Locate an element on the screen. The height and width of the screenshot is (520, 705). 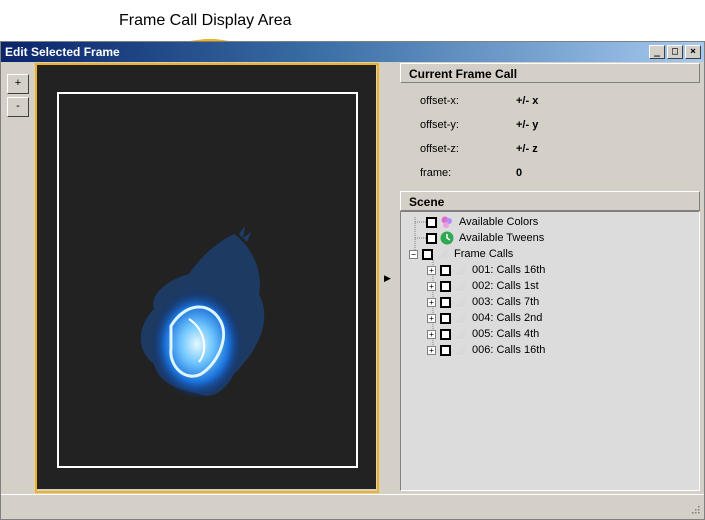
tree-item-frame-call: + 002: Calls 1st is located at coordinates (483, 286).